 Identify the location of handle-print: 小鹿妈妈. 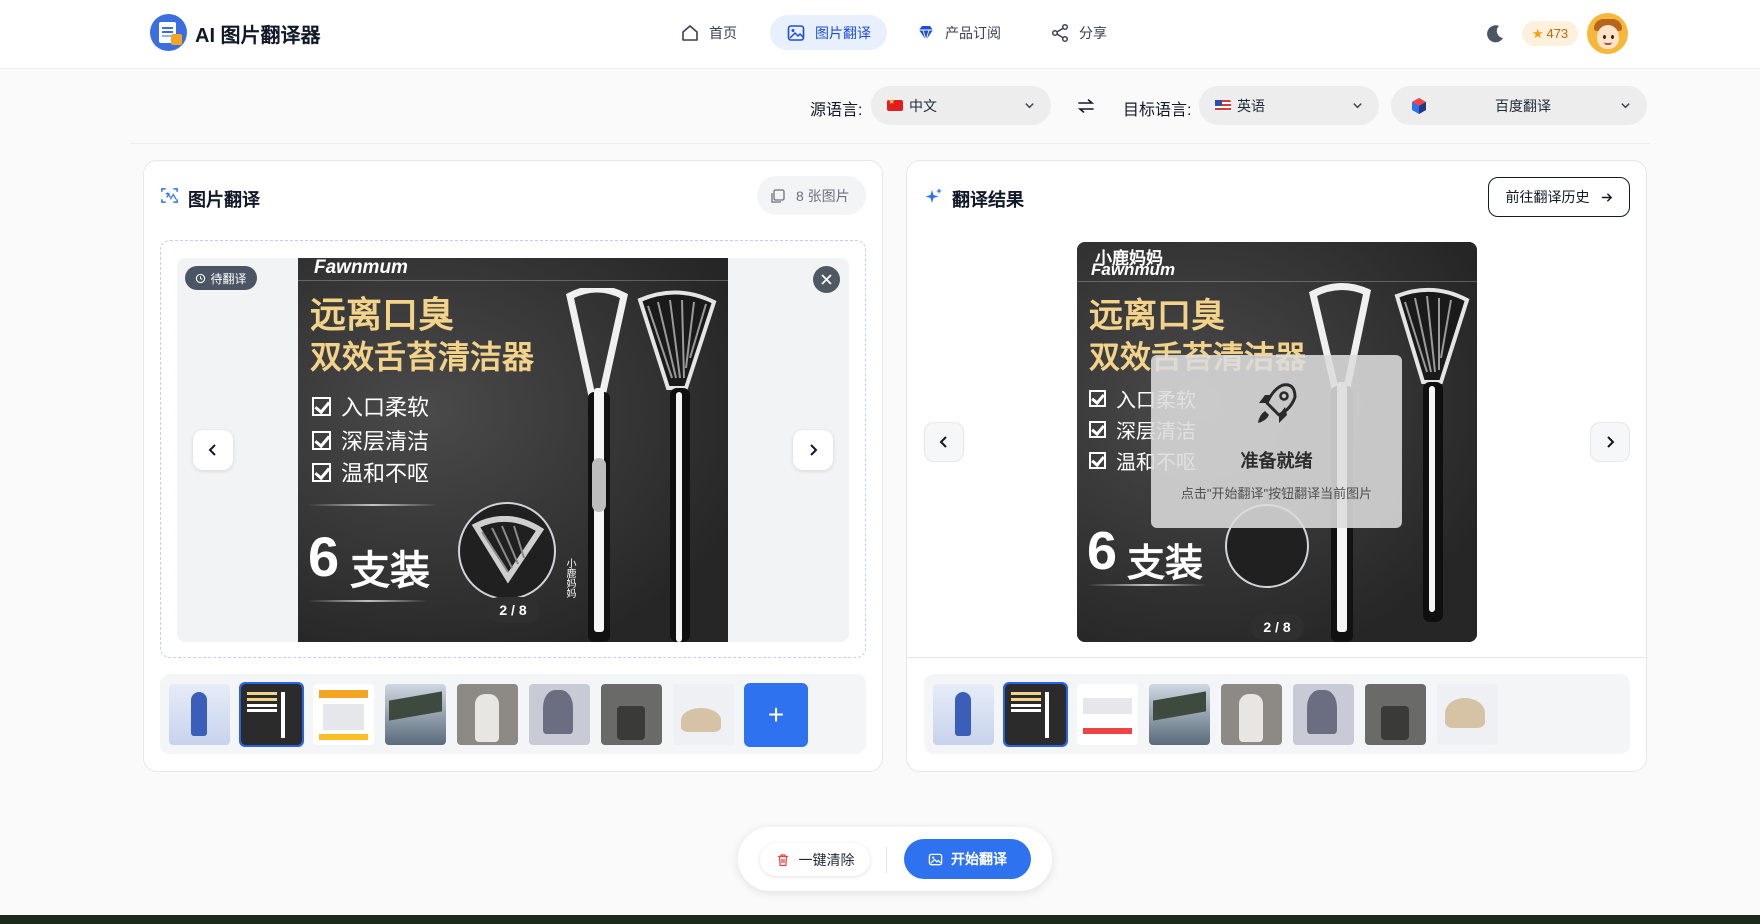
(569, 578).